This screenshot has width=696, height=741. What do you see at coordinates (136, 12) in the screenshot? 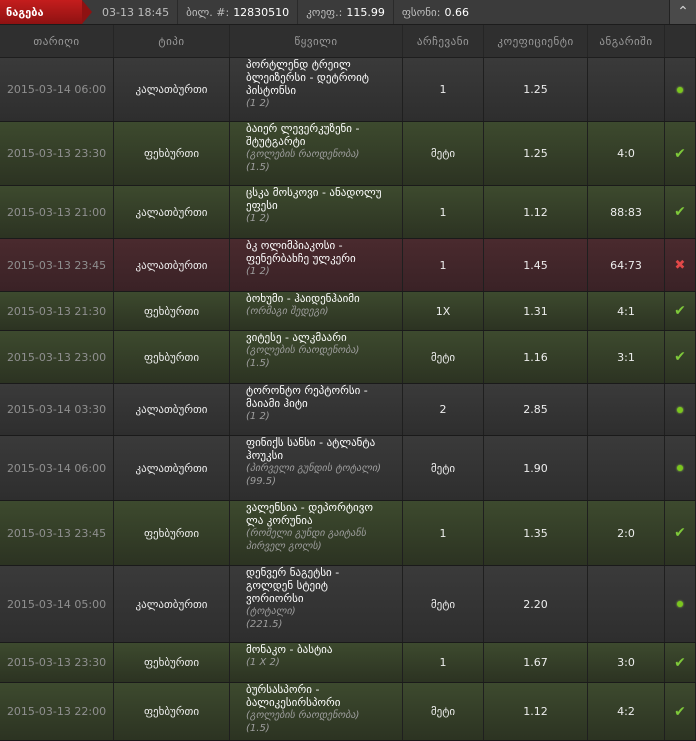
I see `ticket-datetime: 03-13 18:45` at bounding box center [136, 12].